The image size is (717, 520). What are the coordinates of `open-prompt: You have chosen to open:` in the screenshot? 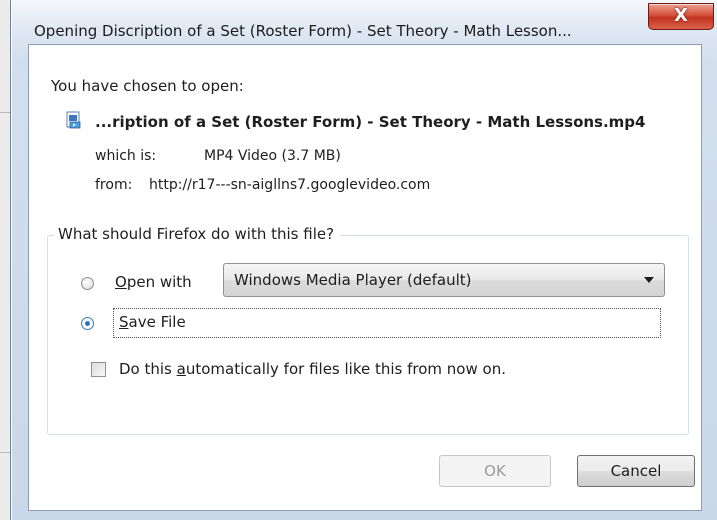 It's located at (147, 86).